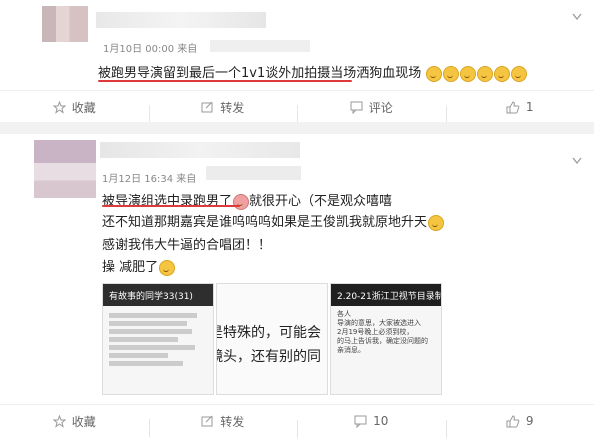  I want to click on image-thumbnail-1: 有故事的同学33(31), so click(158, 339).